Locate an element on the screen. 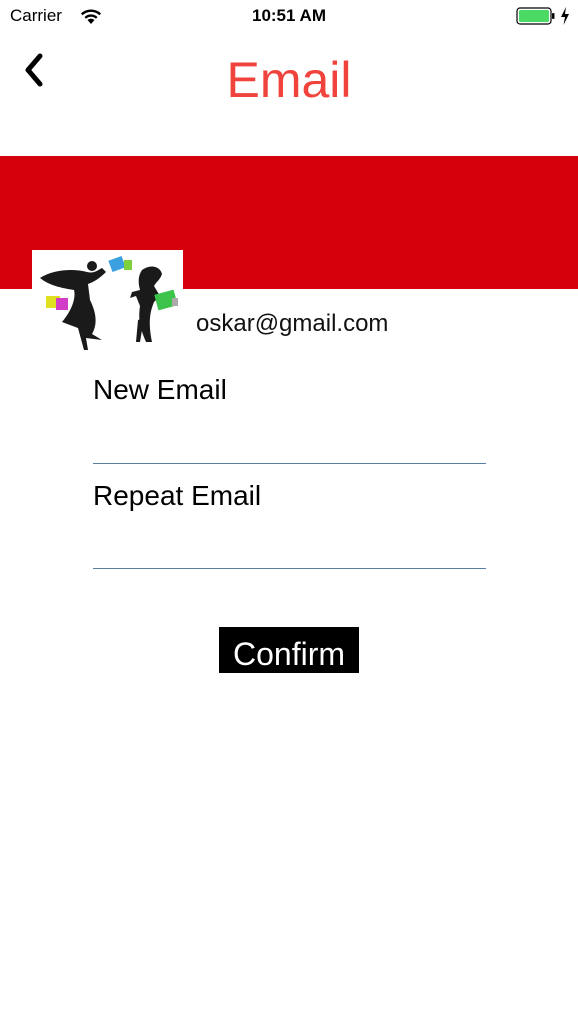  current-email: oskar@gmail.com is located at coordinates (292, 323).